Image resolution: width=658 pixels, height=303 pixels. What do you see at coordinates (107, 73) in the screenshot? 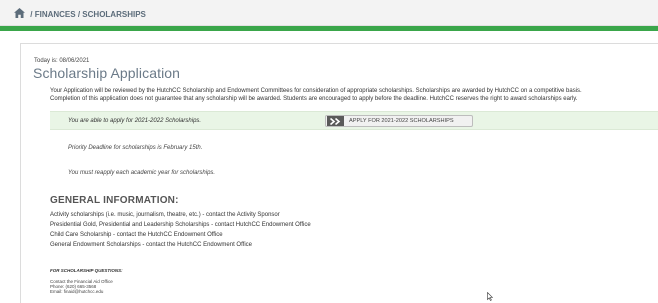
I see `page-title: Scholarship Application` at bounding box center [107, 73].